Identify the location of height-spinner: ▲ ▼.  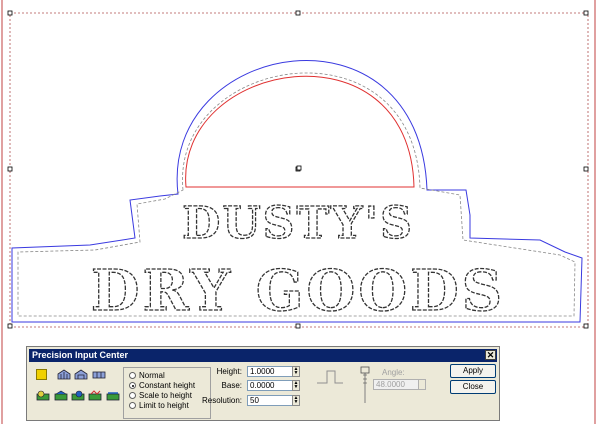
(296, 371).